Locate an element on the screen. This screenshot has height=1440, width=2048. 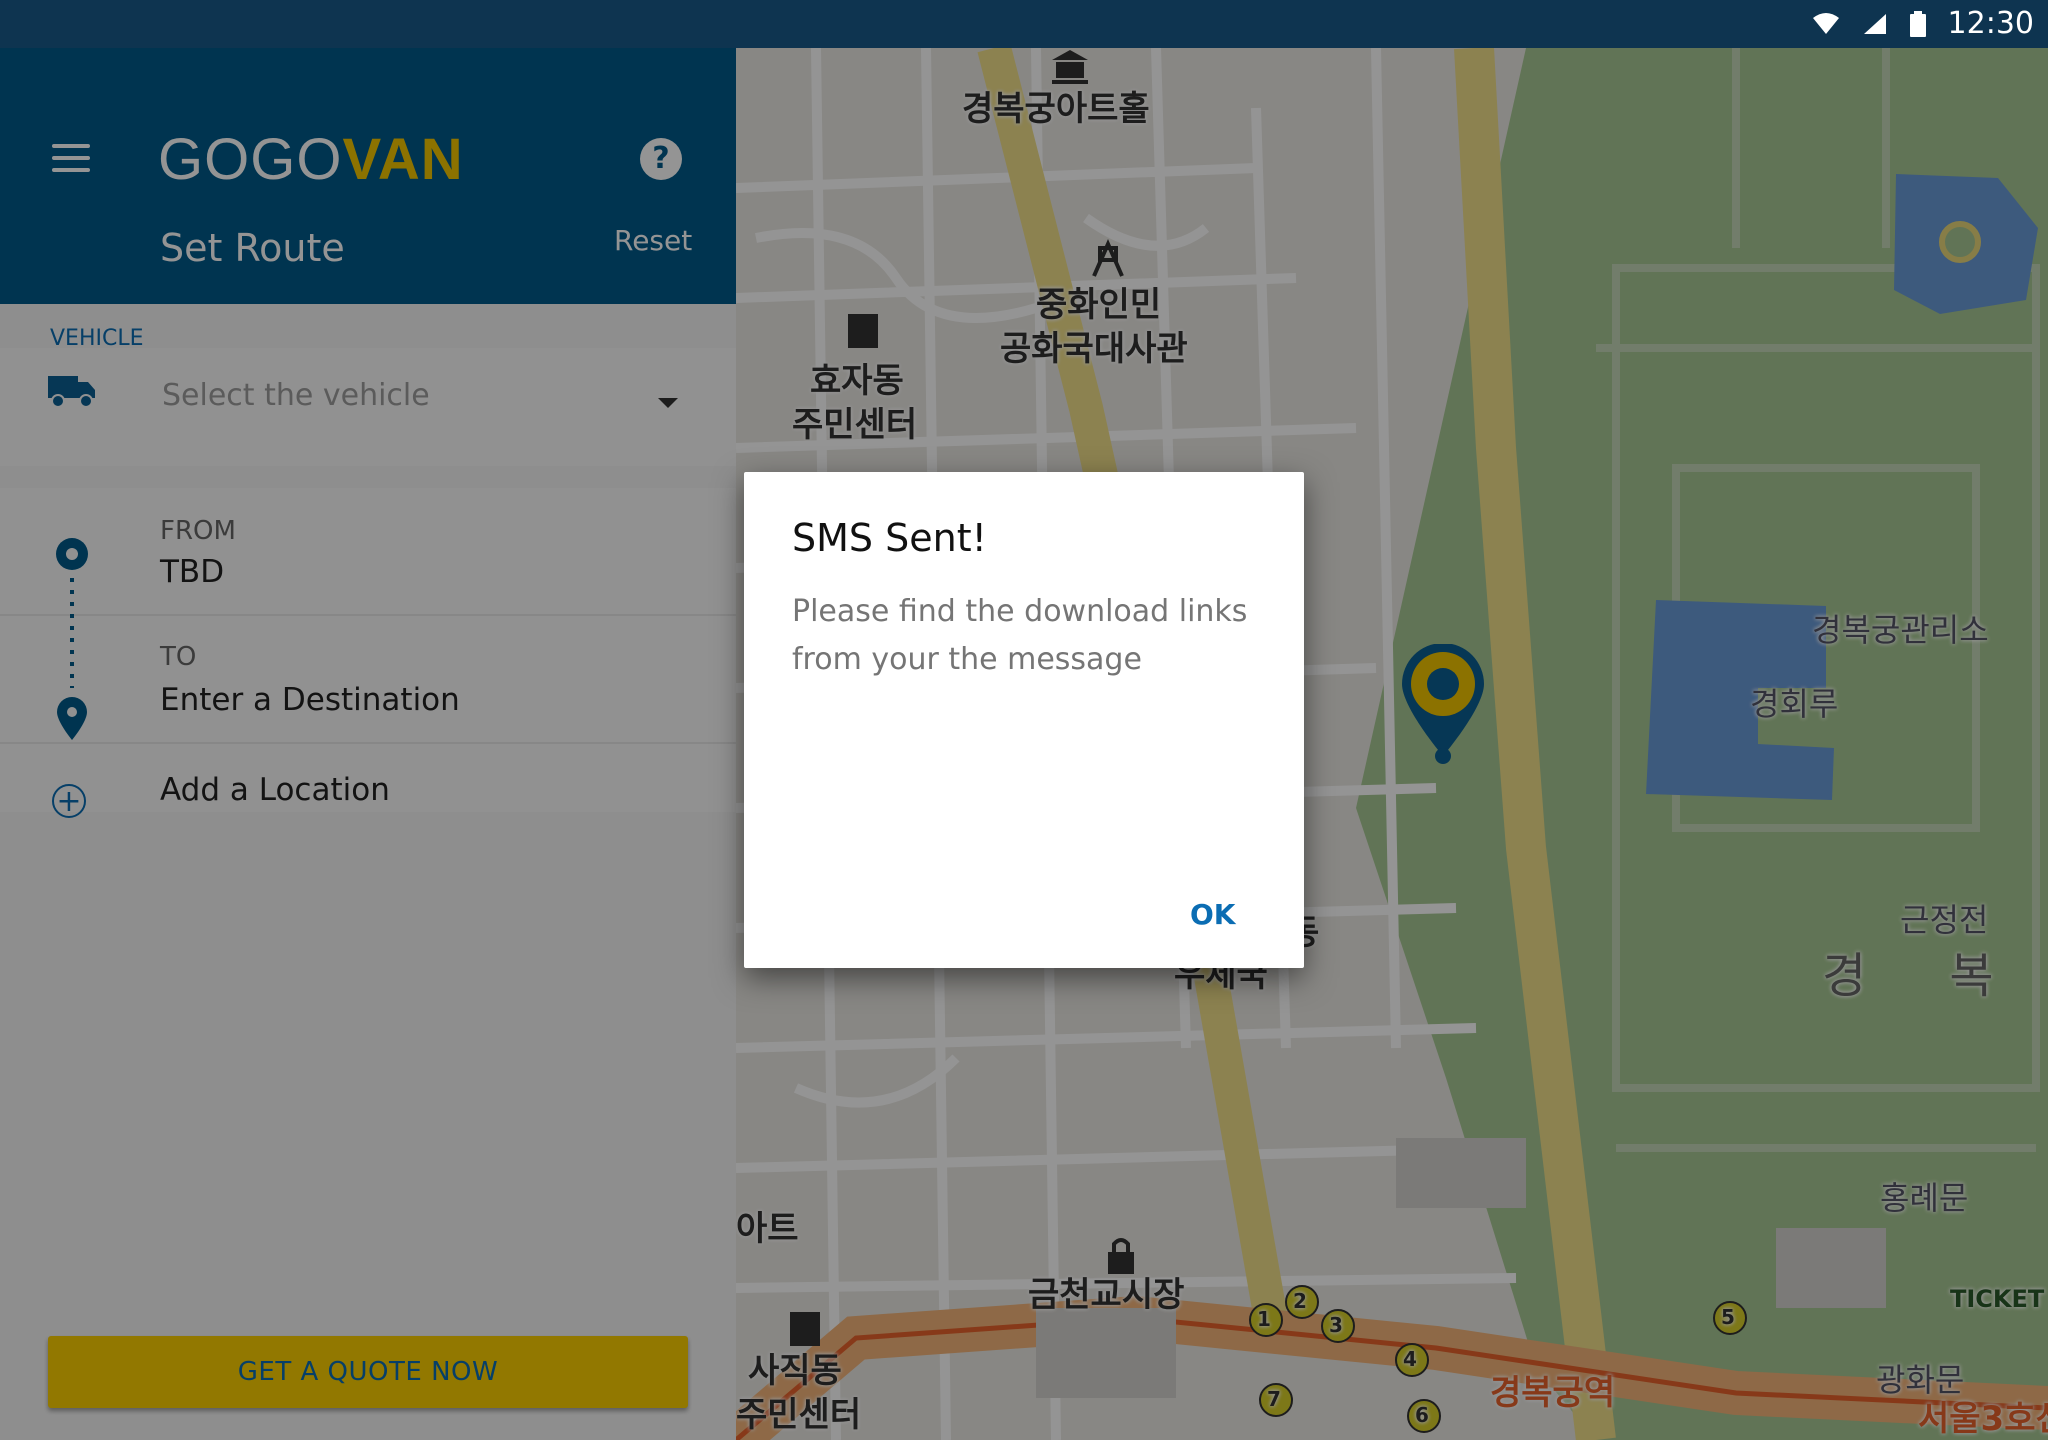
battery-icon is located at coordinates (1917, 23).